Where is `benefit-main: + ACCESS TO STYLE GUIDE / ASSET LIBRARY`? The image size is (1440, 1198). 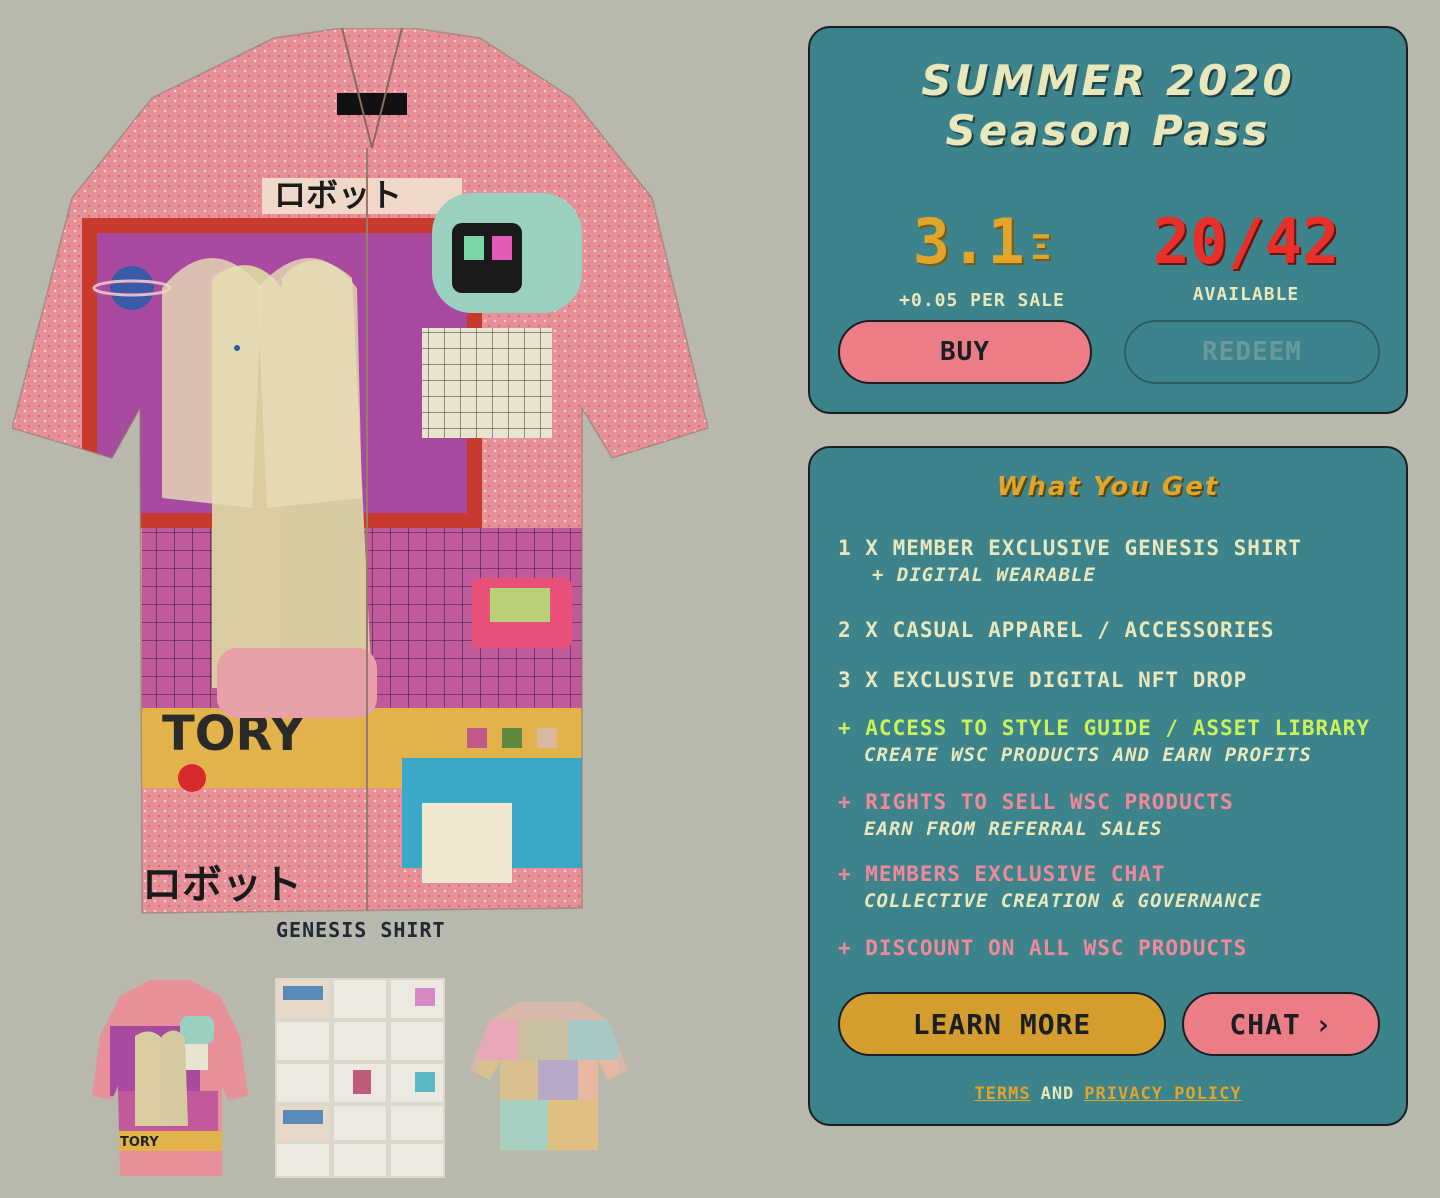
benefit-main: + ACCESS TO STYLE GUIDE / ASSET LIBRARY is located at coordinates (1104, 728).